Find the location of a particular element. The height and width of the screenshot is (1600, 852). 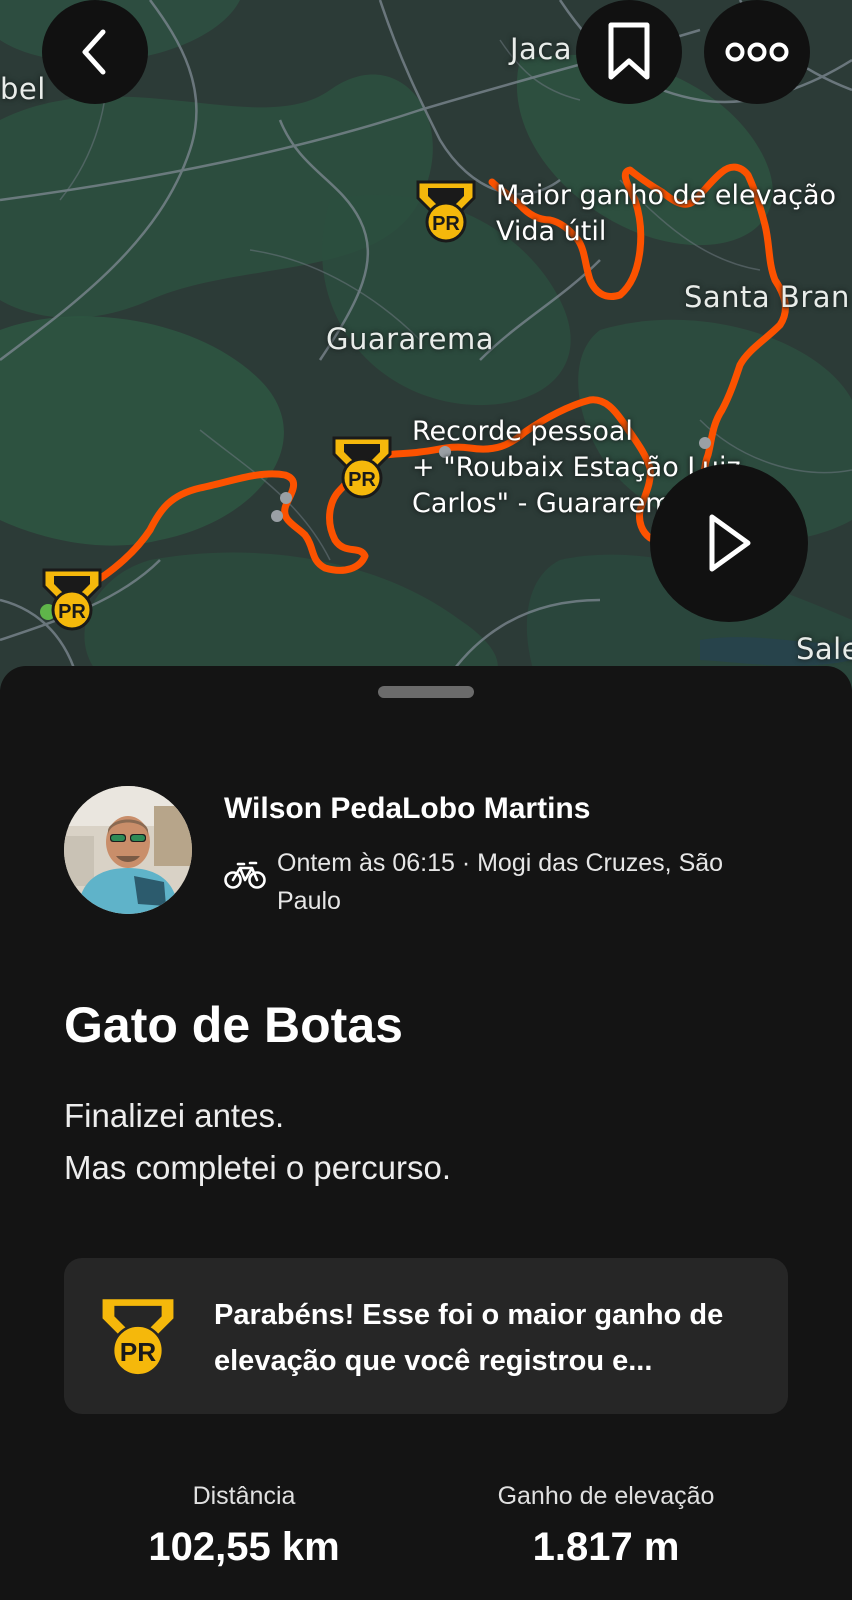

more-horizontal-icon is located at coordinates (757, 52).